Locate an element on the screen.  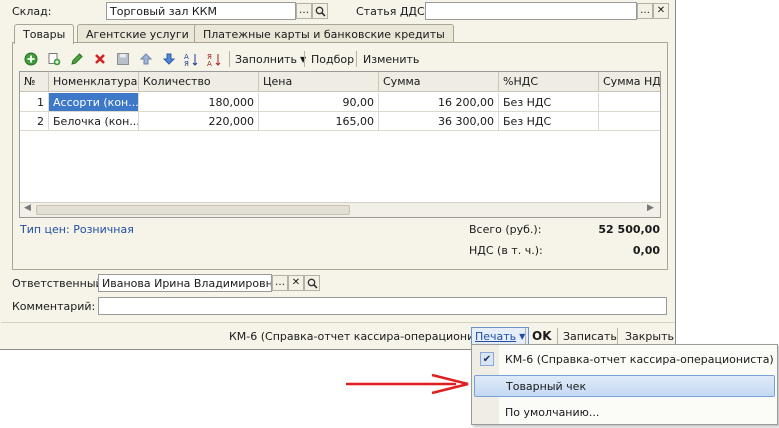
save-row-button is located at coordinates (122, 59).